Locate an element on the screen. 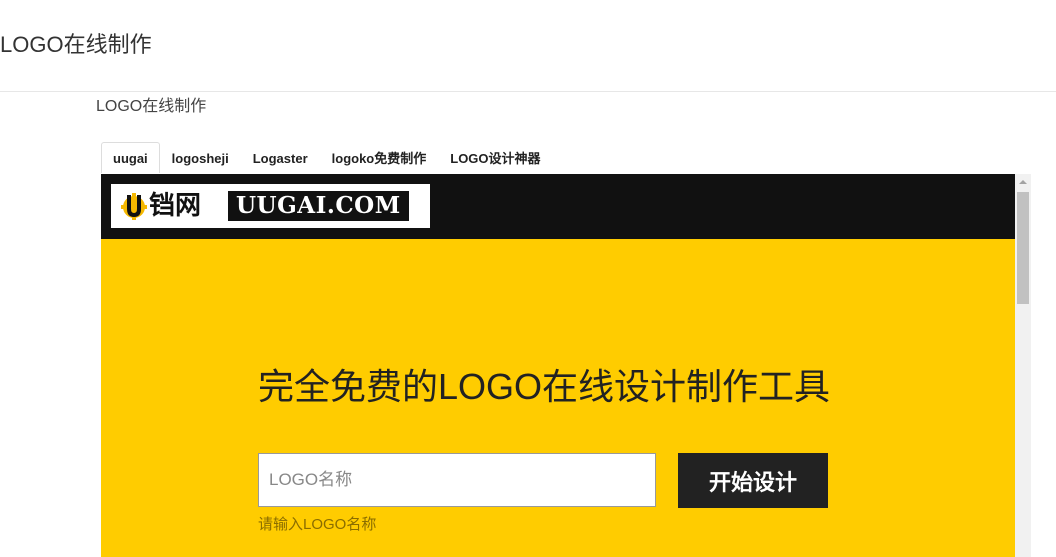 This screenshot has height=557, width=1056. app-title: LOGO在线制作 is located at coordinates (76, 45).